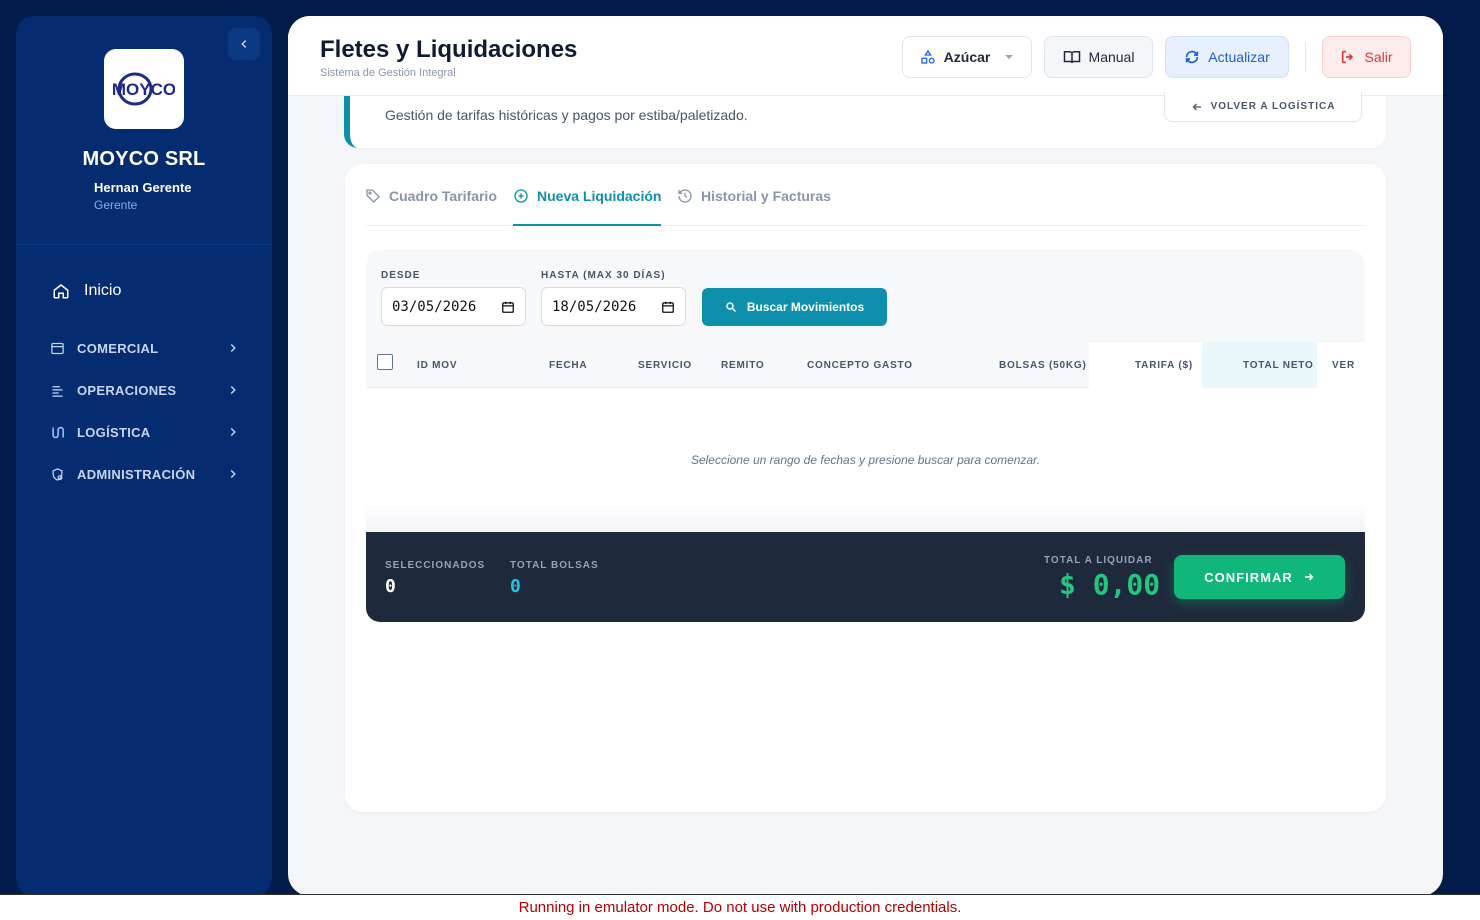  What do you see at coordinates (57, 348) in the screenshot?
I see `store-icon` at bounding box center [57, 348].